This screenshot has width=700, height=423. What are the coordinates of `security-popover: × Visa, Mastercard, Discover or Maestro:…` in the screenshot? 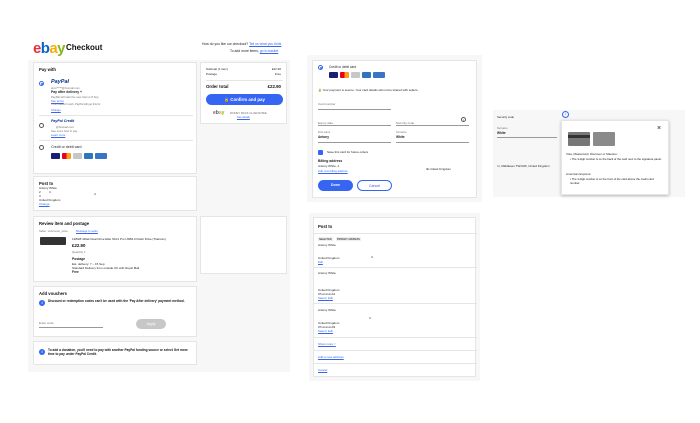 It's located at (615, 157).